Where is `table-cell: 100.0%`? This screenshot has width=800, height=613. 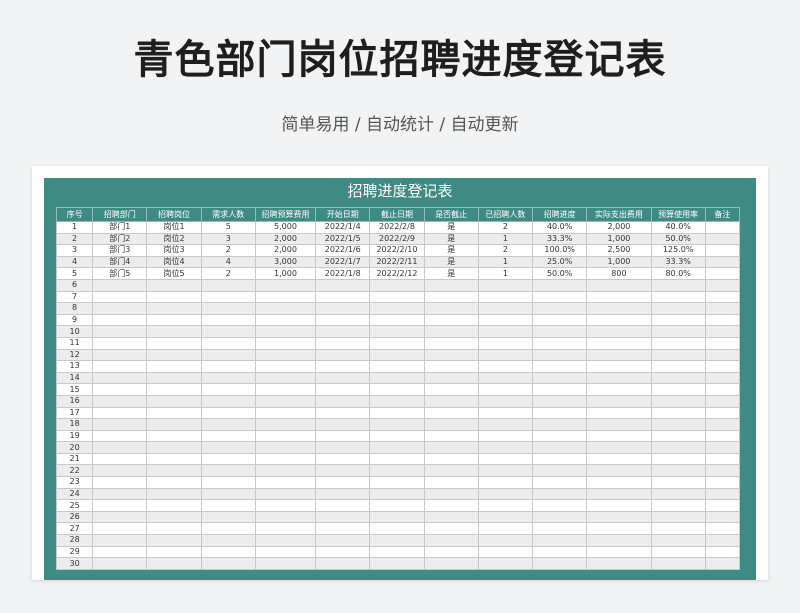 table-cell: 100.0% is located at coordinates (560, 250).